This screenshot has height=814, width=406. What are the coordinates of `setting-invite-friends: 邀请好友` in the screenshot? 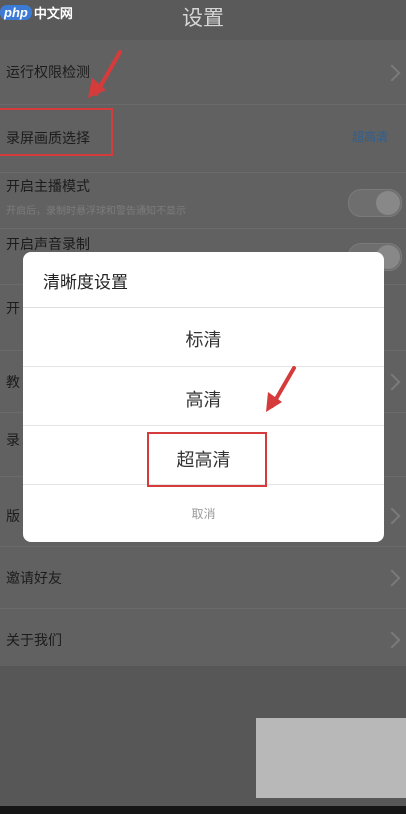 It's located at (203, 577).